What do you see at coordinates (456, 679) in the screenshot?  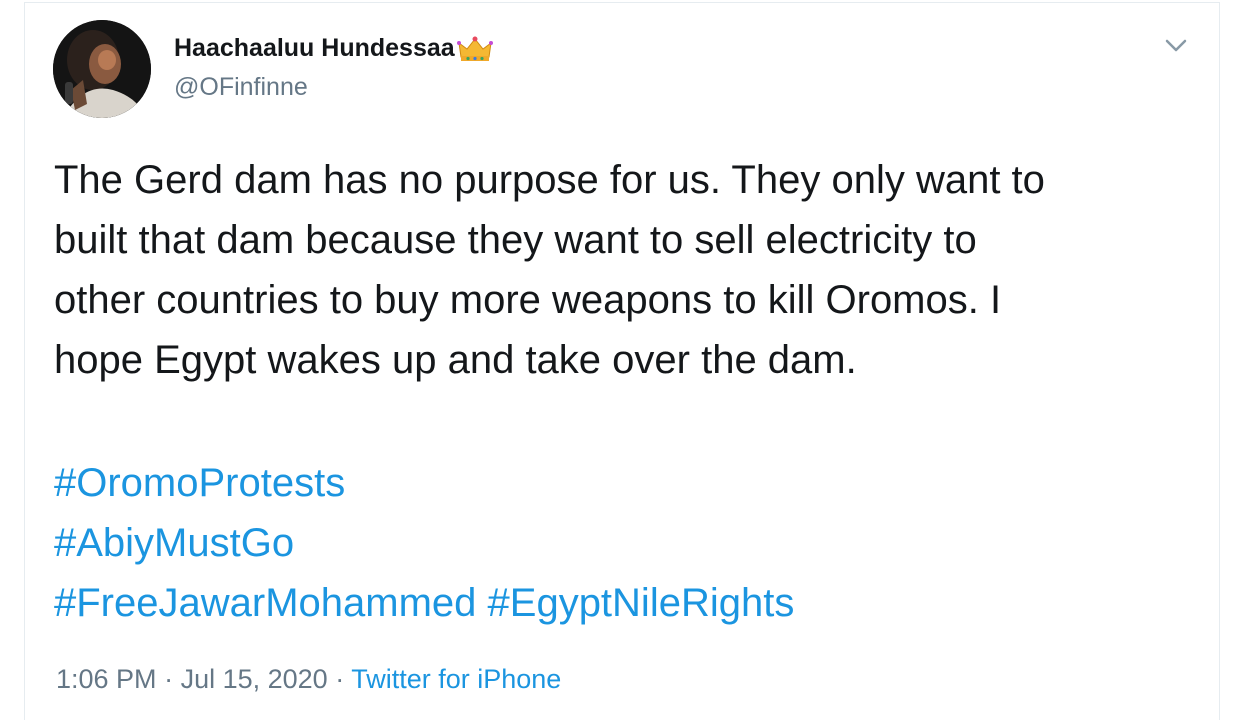 I see `tweet-source: Twitter for iPhone` at bounding box center [456, 679].